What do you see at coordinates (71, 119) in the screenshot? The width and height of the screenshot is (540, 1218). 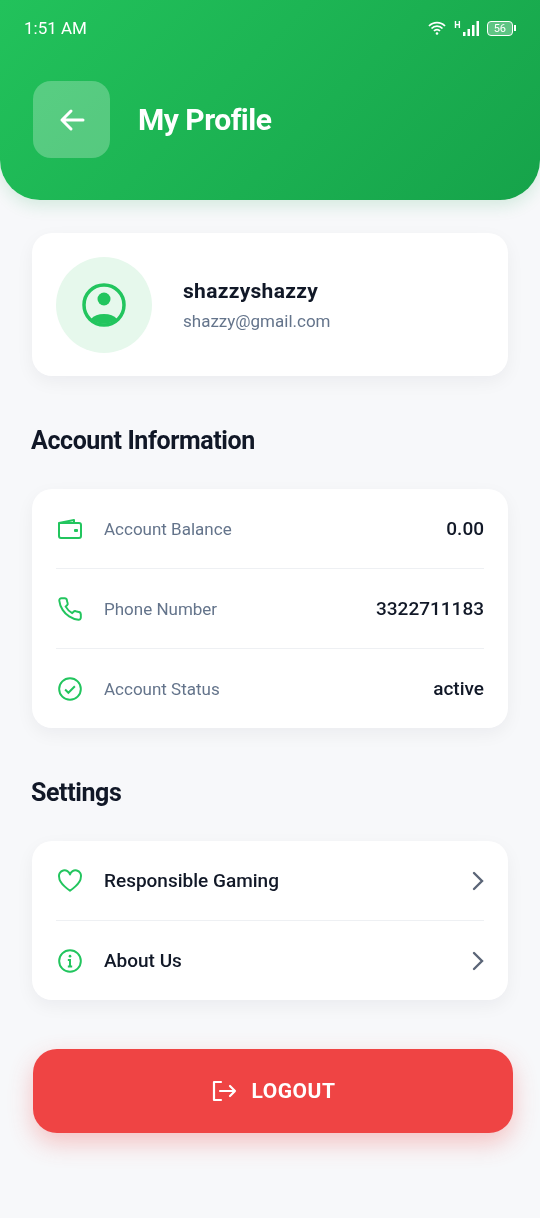 I see `back-button` at bounding box center [71, 119].